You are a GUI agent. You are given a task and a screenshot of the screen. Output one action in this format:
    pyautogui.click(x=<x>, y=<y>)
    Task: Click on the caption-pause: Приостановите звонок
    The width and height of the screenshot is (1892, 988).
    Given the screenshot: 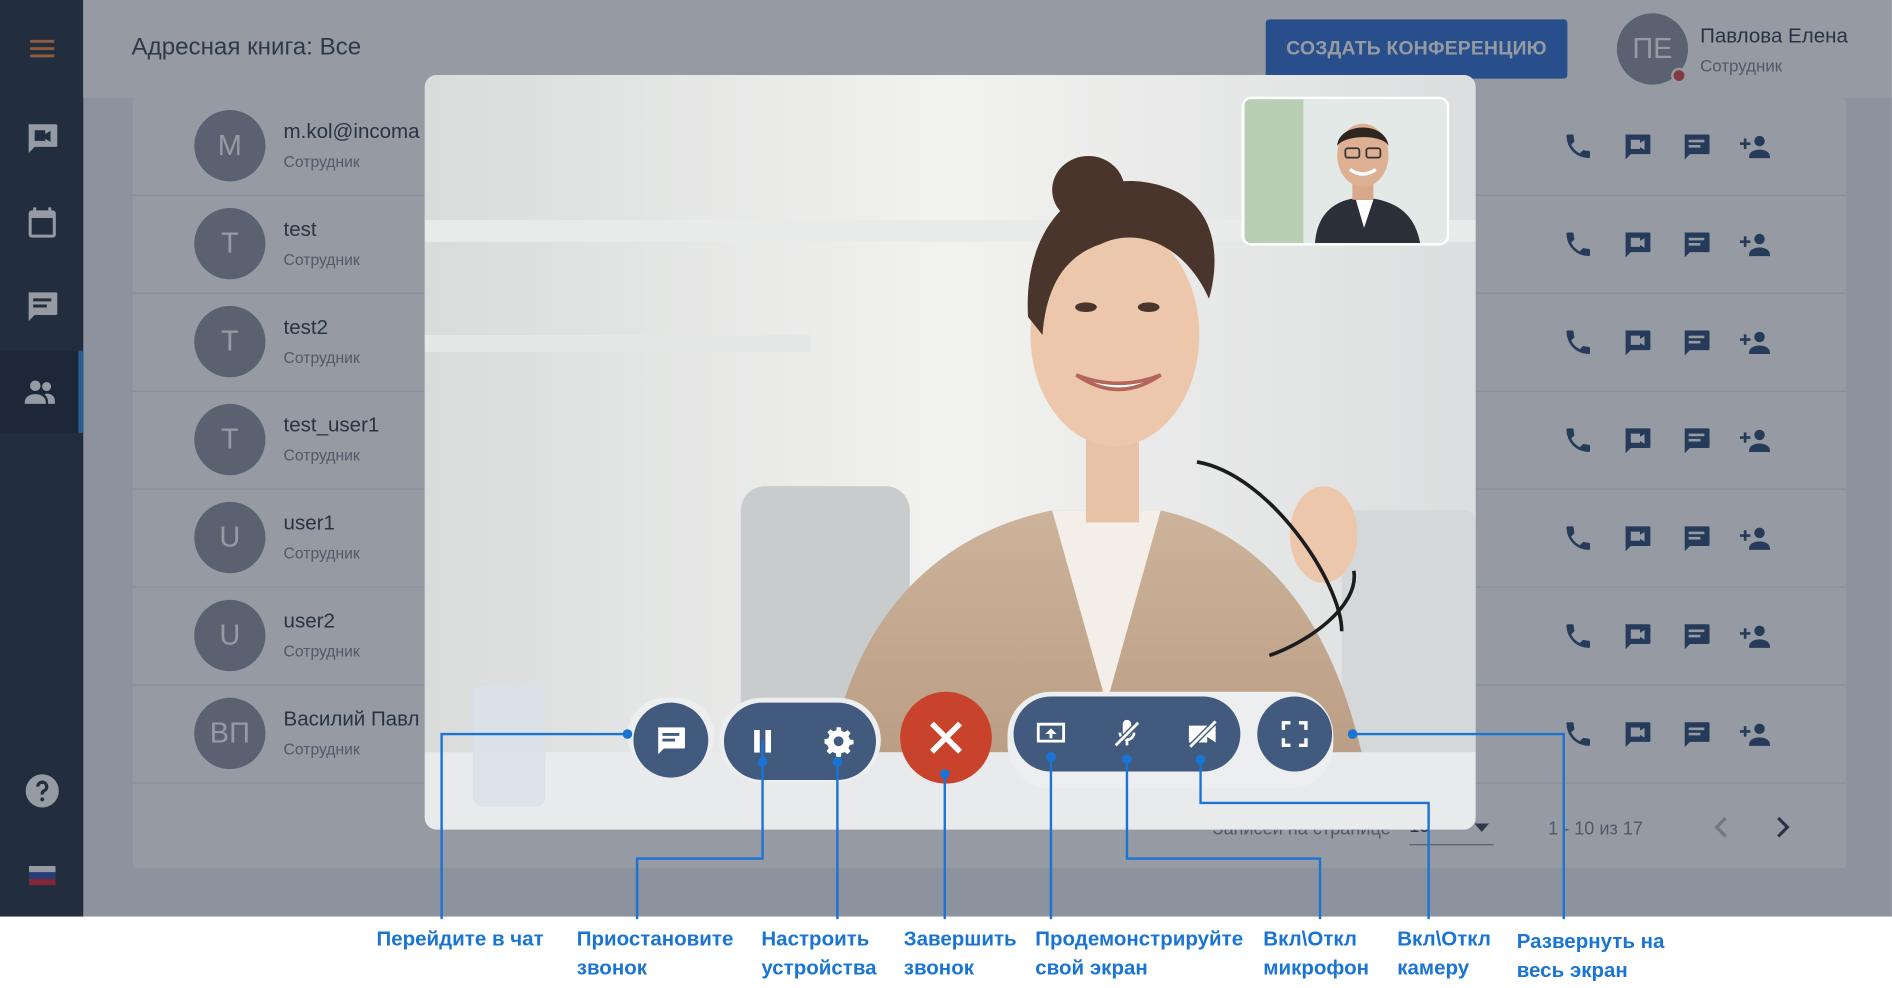 What is the action you would take?
    pyautogui.click(x=655, y=953)
    